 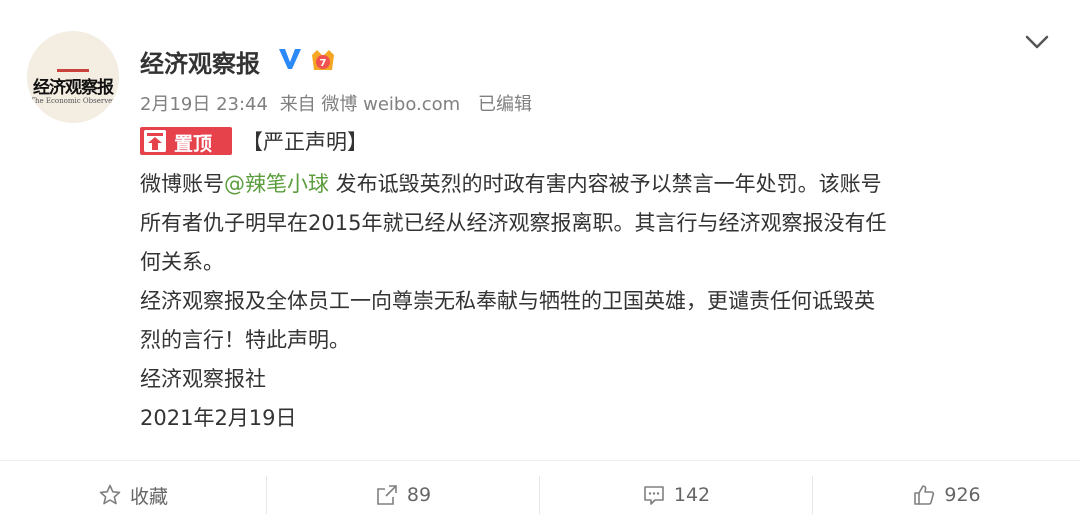 What do you see at coordinates (148, 496) in the screenshot?
I see `favorite-label: 收藏` at bounding box center [148, 496].